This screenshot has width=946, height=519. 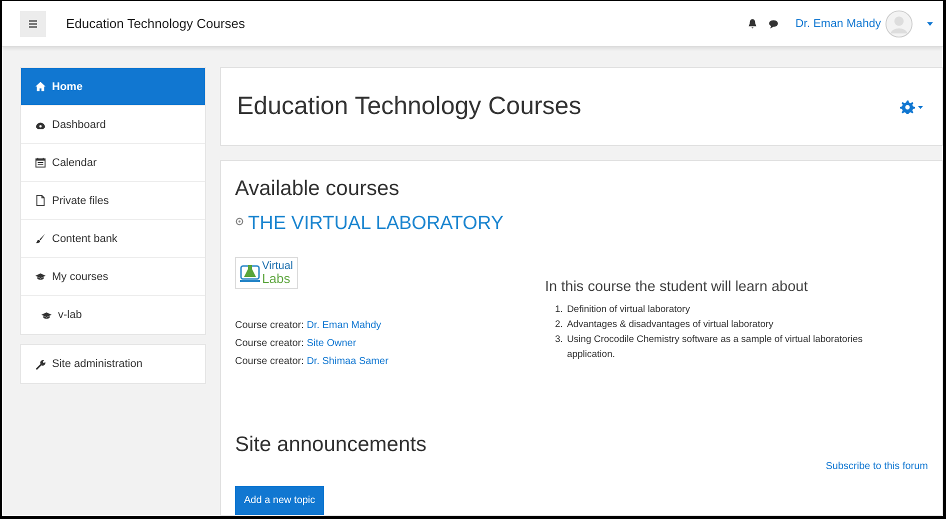 What do you see at coordinates (40, 200) in the screenshot?
I see `file-icon` at bounding box center [40, 200].